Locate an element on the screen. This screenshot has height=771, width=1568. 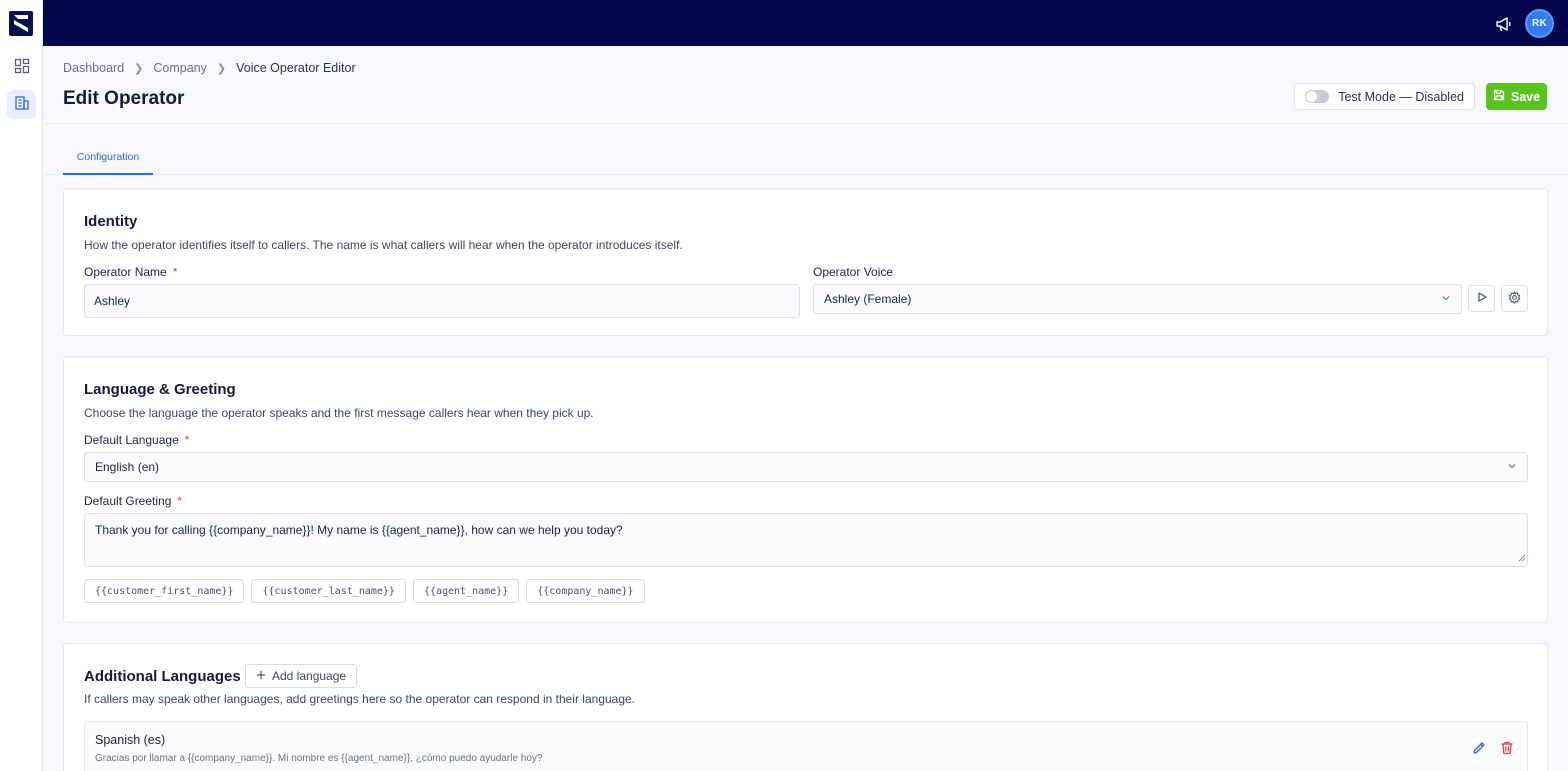
brand-logo is located at coordinates (21, 23).